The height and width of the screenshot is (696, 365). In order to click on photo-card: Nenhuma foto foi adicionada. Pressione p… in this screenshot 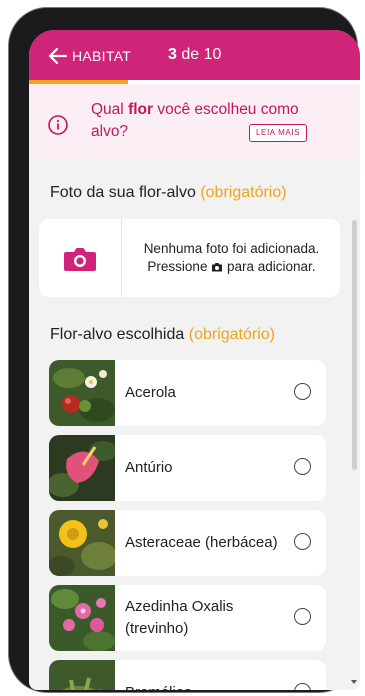, I will do `click(189, 258)`.